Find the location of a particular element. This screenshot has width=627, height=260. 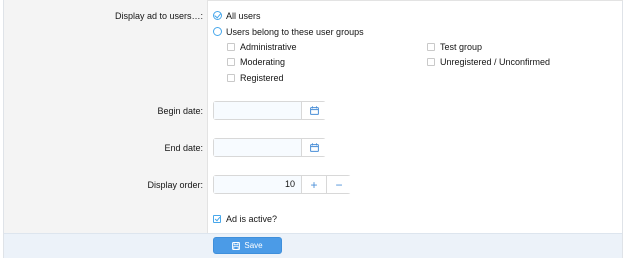

checkbox-administrative-label: Administrative is located at coordinates (268, 47).